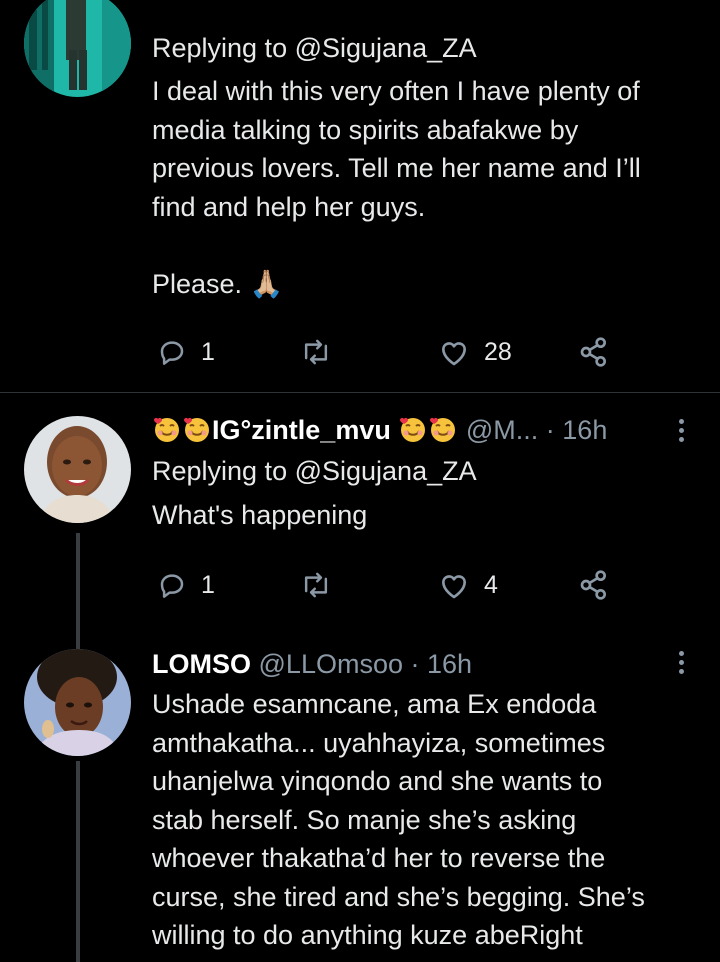  I want to click on tweet-text: What's happening, so click(260, 515).